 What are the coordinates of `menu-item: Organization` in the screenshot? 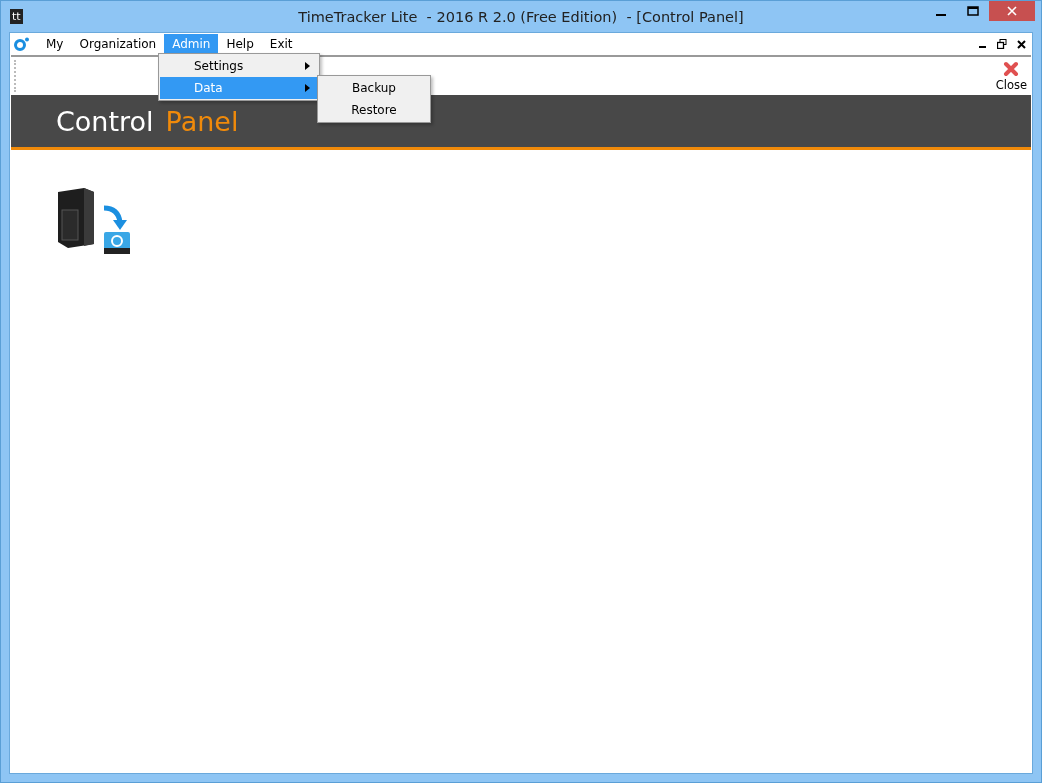 It's located at (118, 44).